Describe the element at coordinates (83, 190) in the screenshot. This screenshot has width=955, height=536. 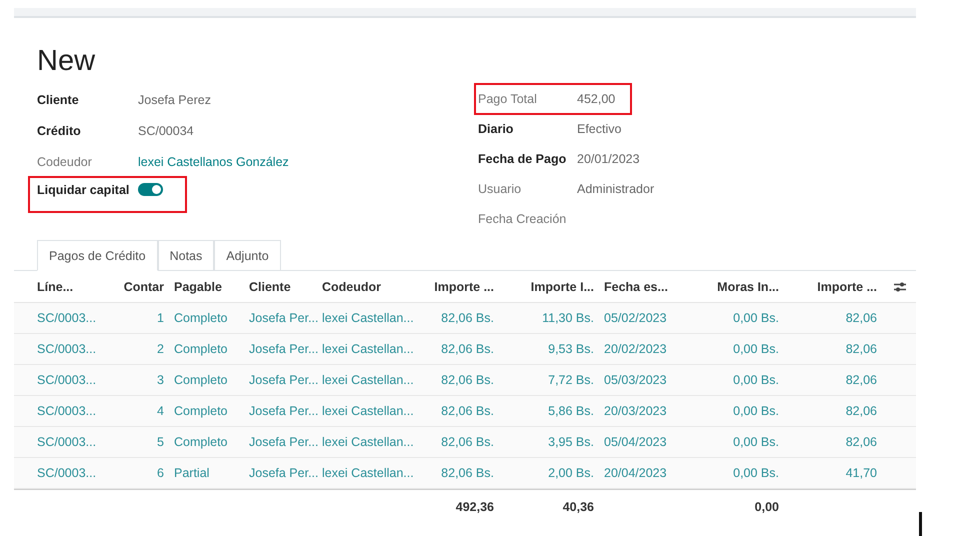
I see `field-label: Liquidar capital` at that location.